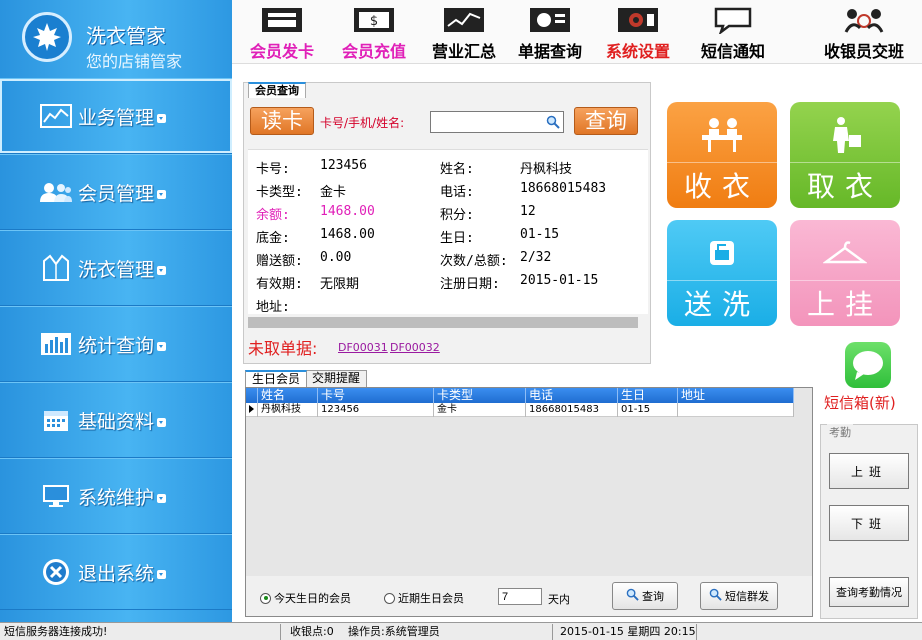 The height and width of the screenshot is (640, 922). I want to click on birthday-query-button: 查询, so click(645, 596).